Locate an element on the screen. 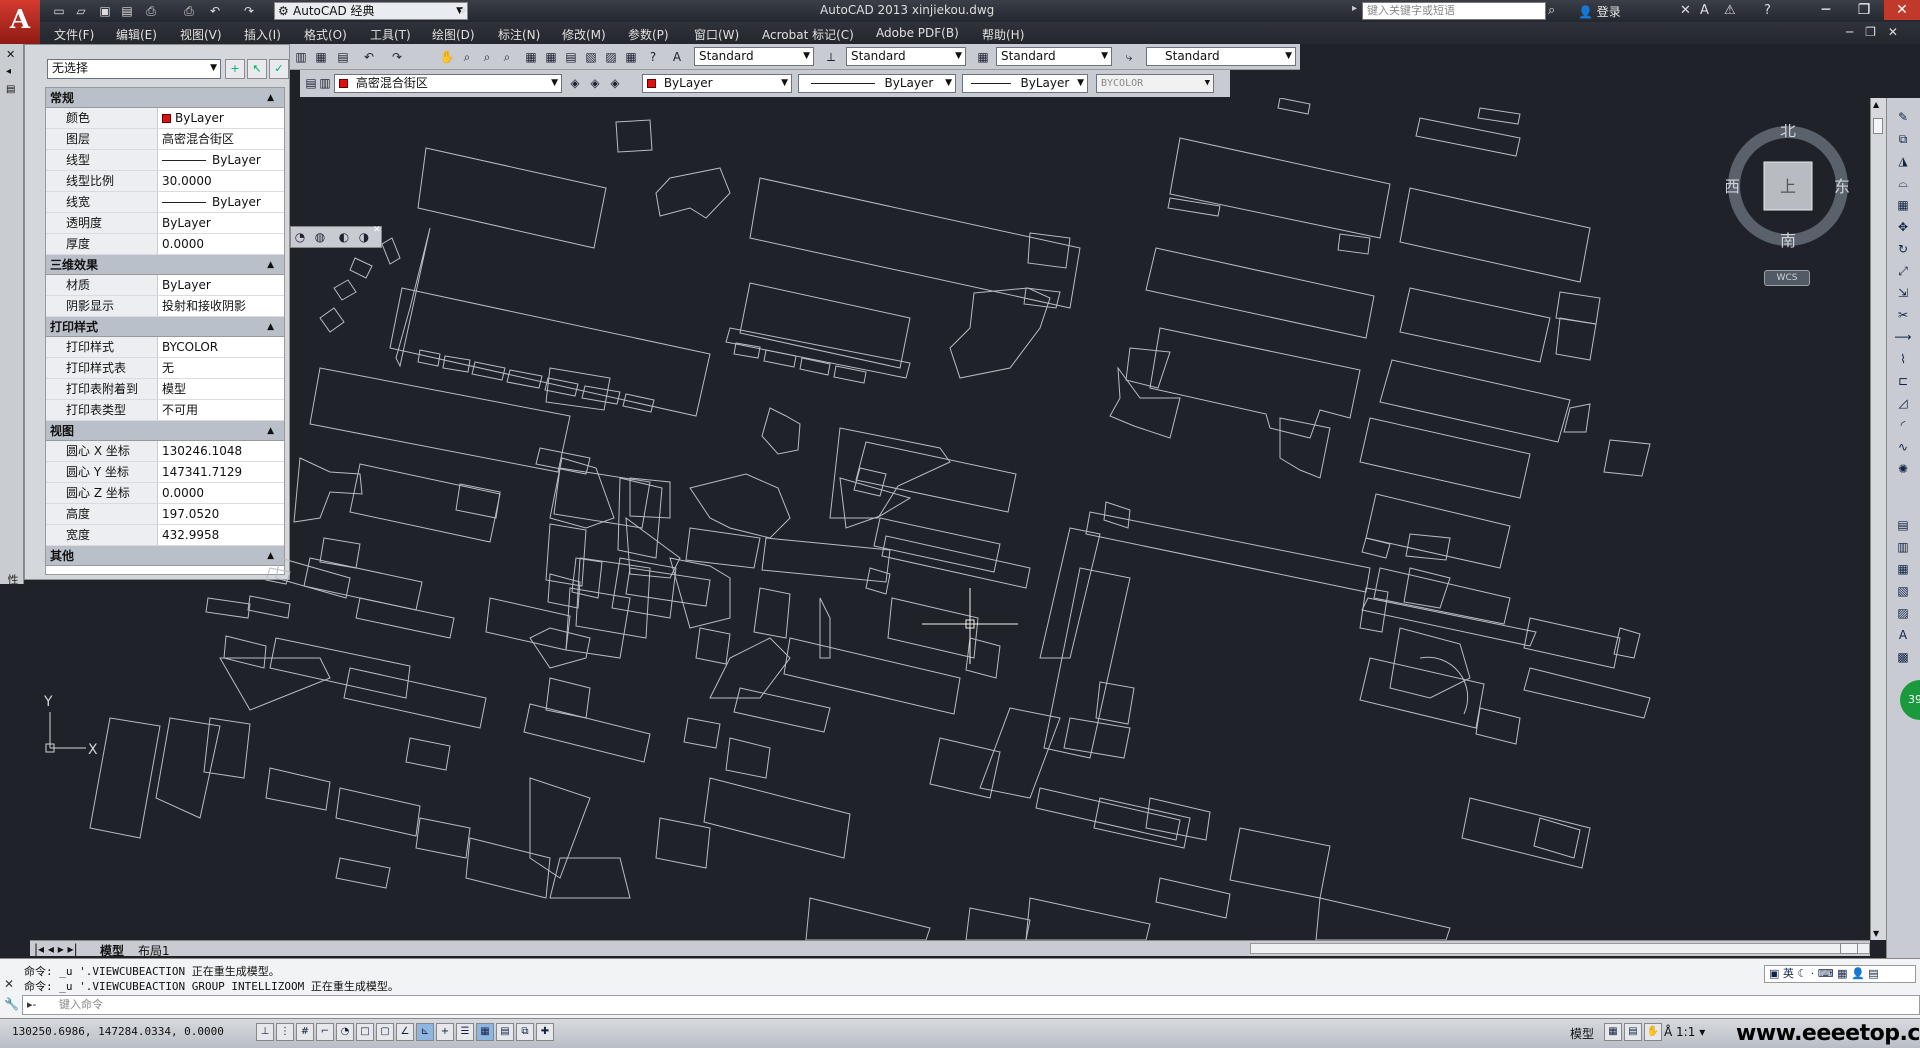 This screenshot has height=1048, width=1920. selection-dropdown: 无选择 ▼ is located at coordinates (134, 69).